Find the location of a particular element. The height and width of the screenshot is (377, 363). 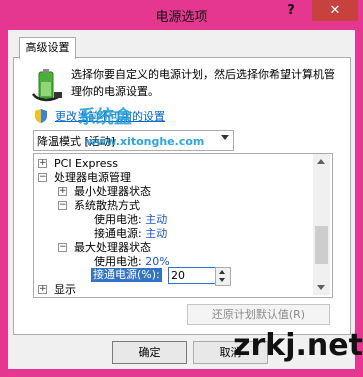

description-text: 选择你要自定义的电源计划，然后选择你希望计算机管理你的电源设置。 is located at coordinates (203, 83).